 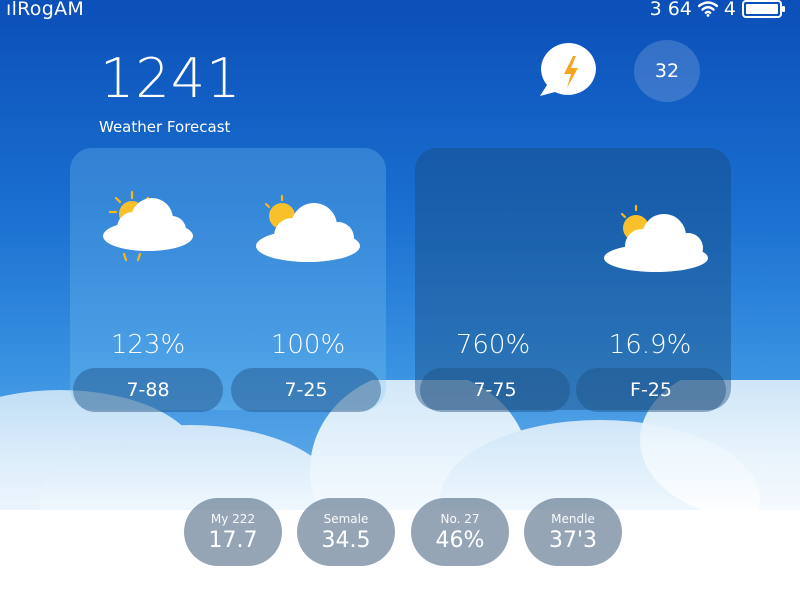 What do you see at coordinates (573, 540) in the screenshot?
I see `stat-value: 37'3` at bounding box center [573, 540].